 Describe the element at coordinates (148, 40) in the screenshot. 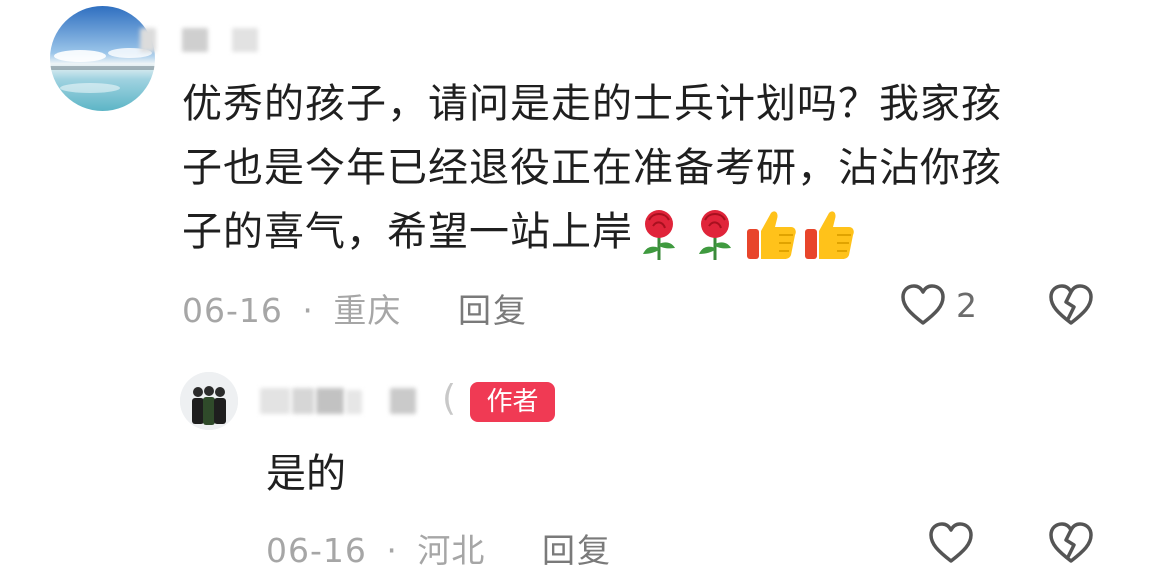

I see `username-blurred-edge` at that location.